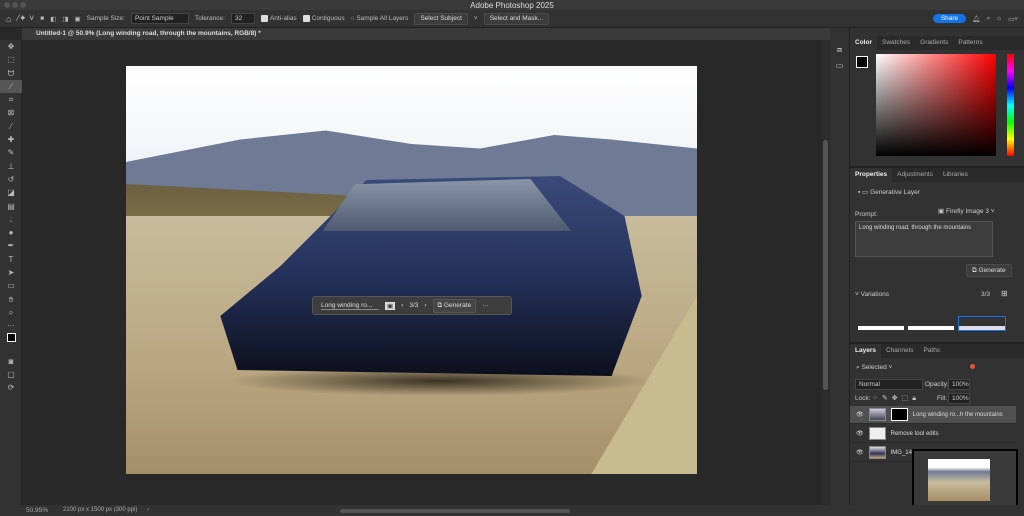  I want to click on workspace-icon: ▭˅, so click(1013, 19).